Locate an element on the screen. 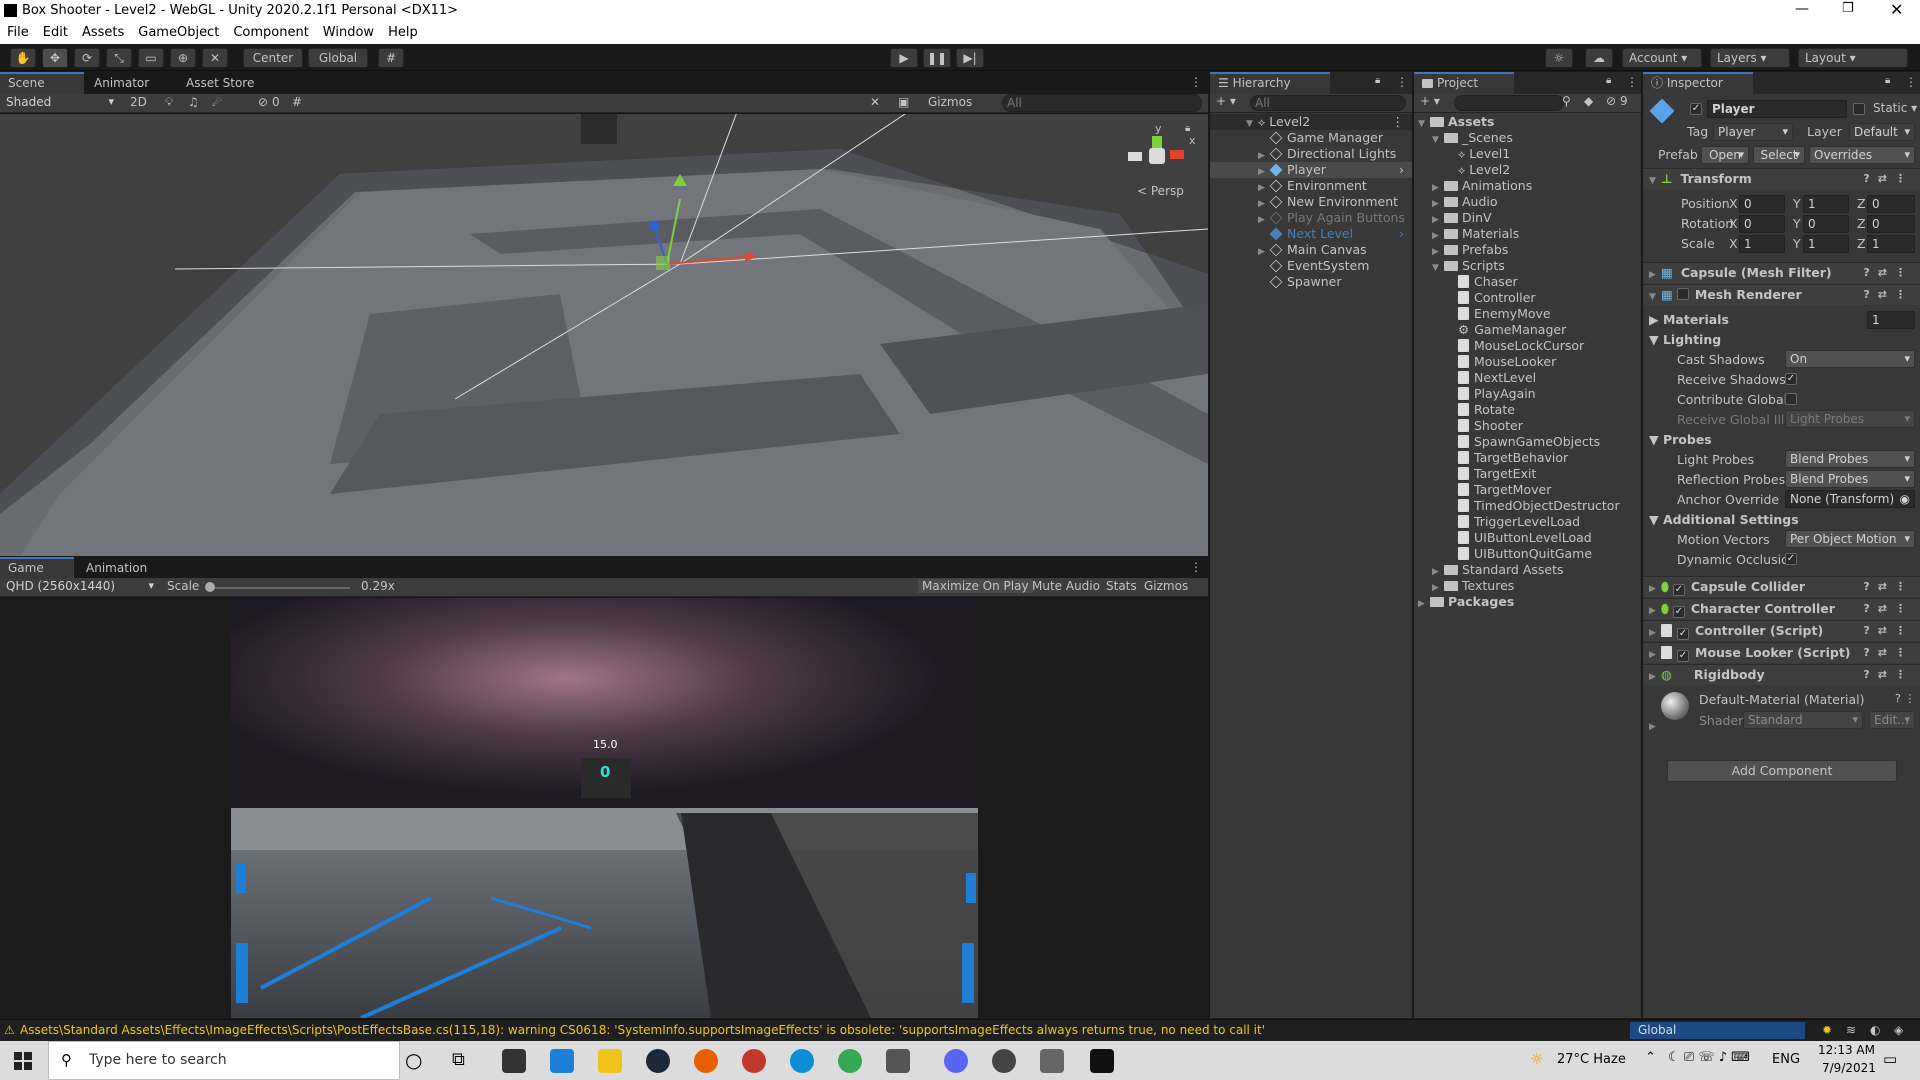 The width and height of the screenshot is (1920, 1080). project-script: PlayAgain is located at coordinates (1497, 394).